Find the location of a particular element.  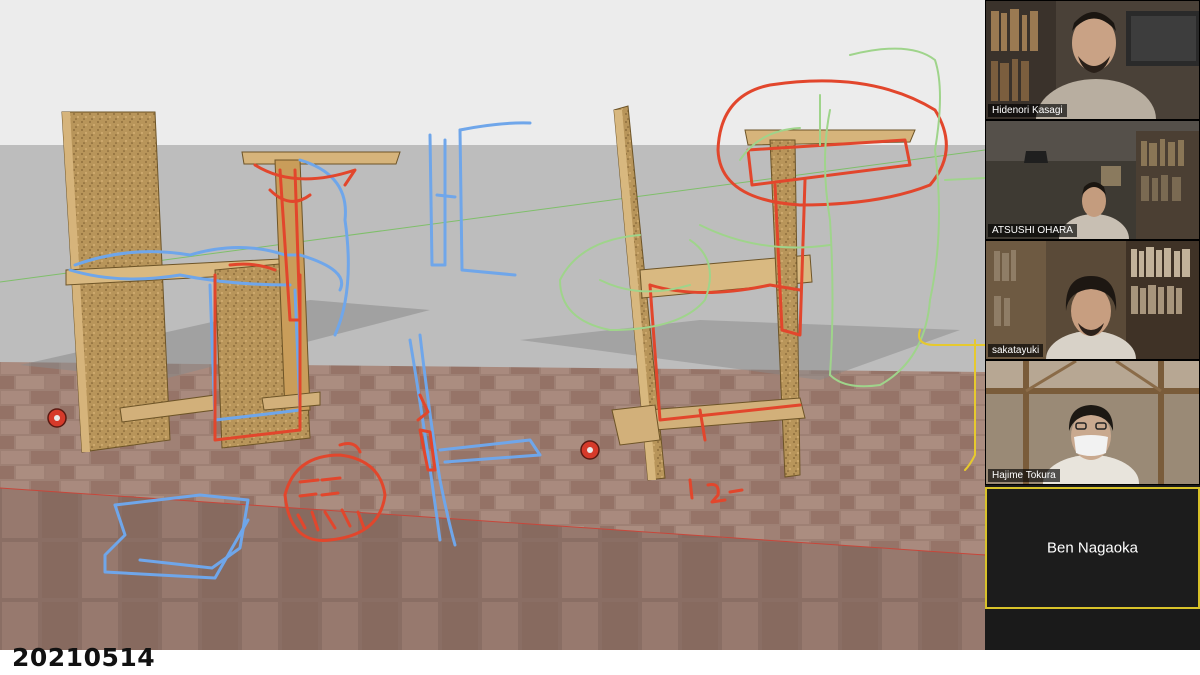

participant-name-1: Hidenori Kasagi is located at coordinates (1027, 110).